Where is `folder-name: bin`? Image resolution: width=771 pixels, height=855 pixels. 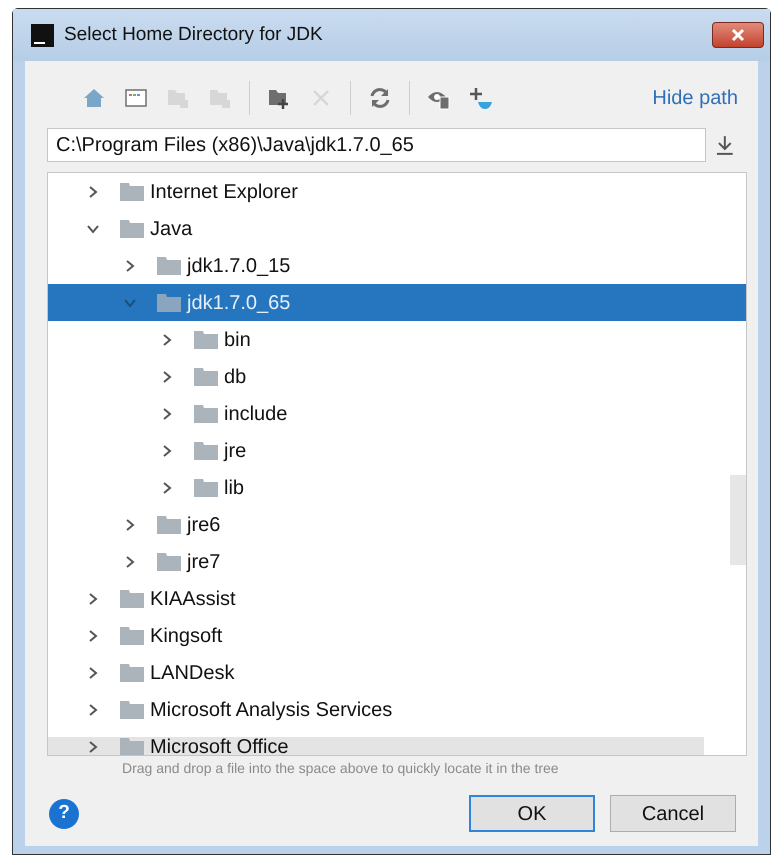 folder-name: bin is located at coordinates (237, 340).